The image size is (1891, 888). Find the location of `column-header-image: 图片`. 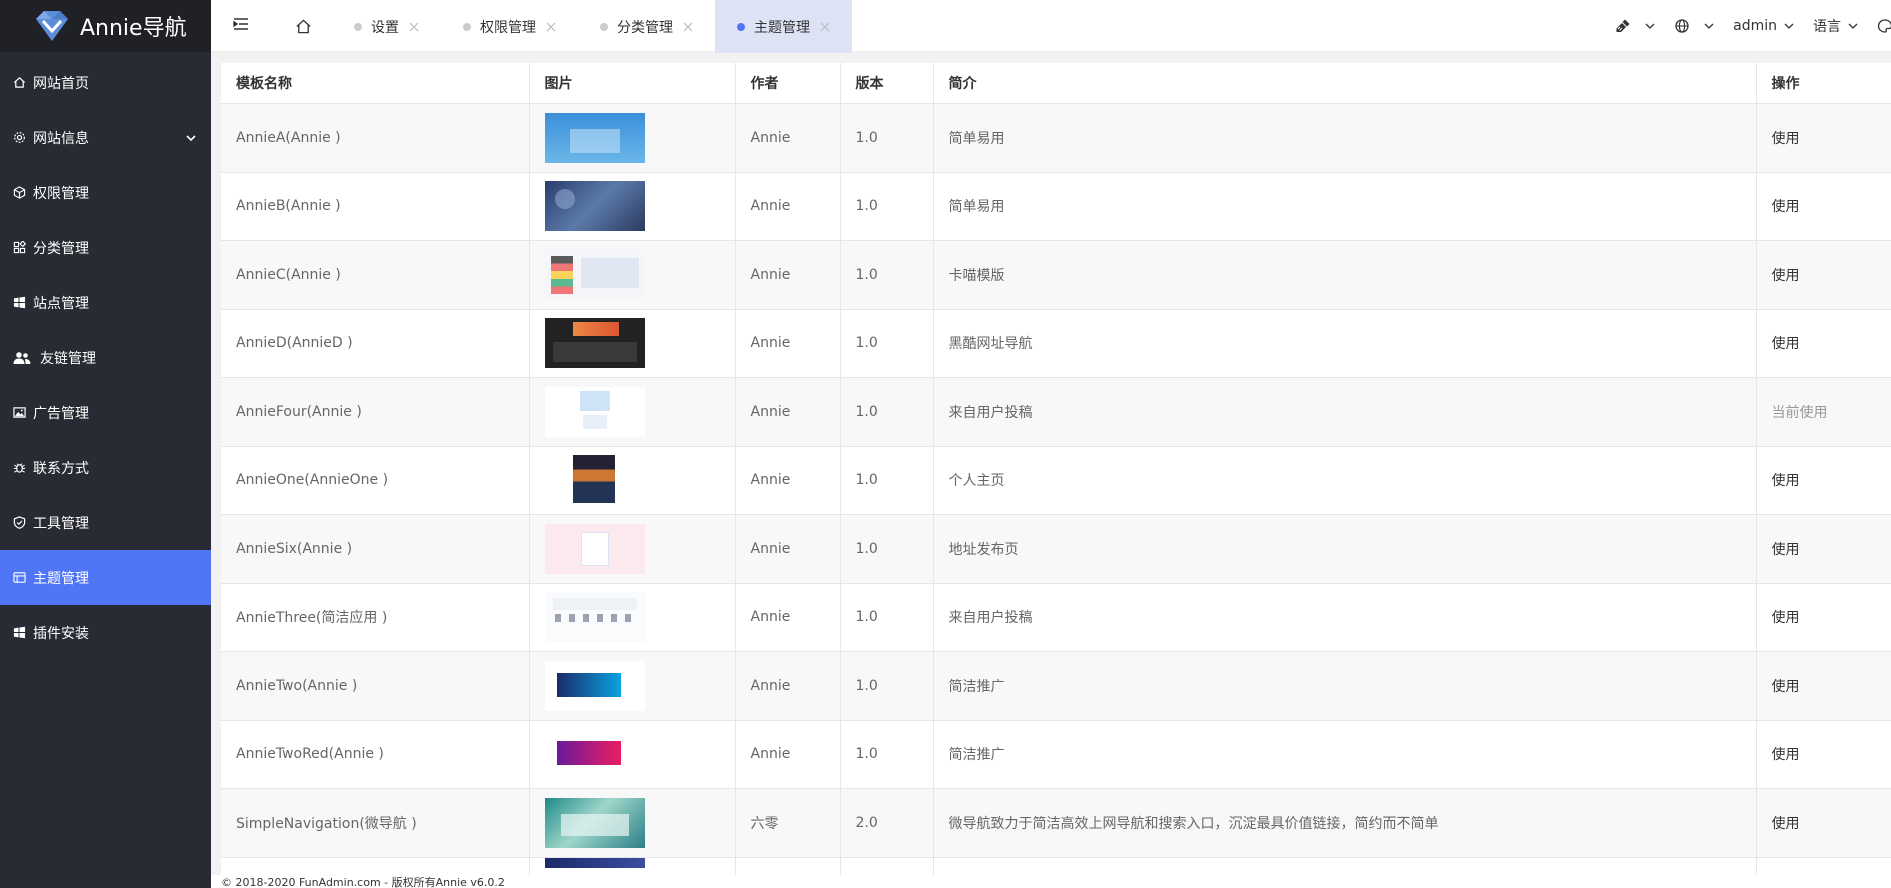

column-header-image: 图片 is located at coordinates (632, 83).